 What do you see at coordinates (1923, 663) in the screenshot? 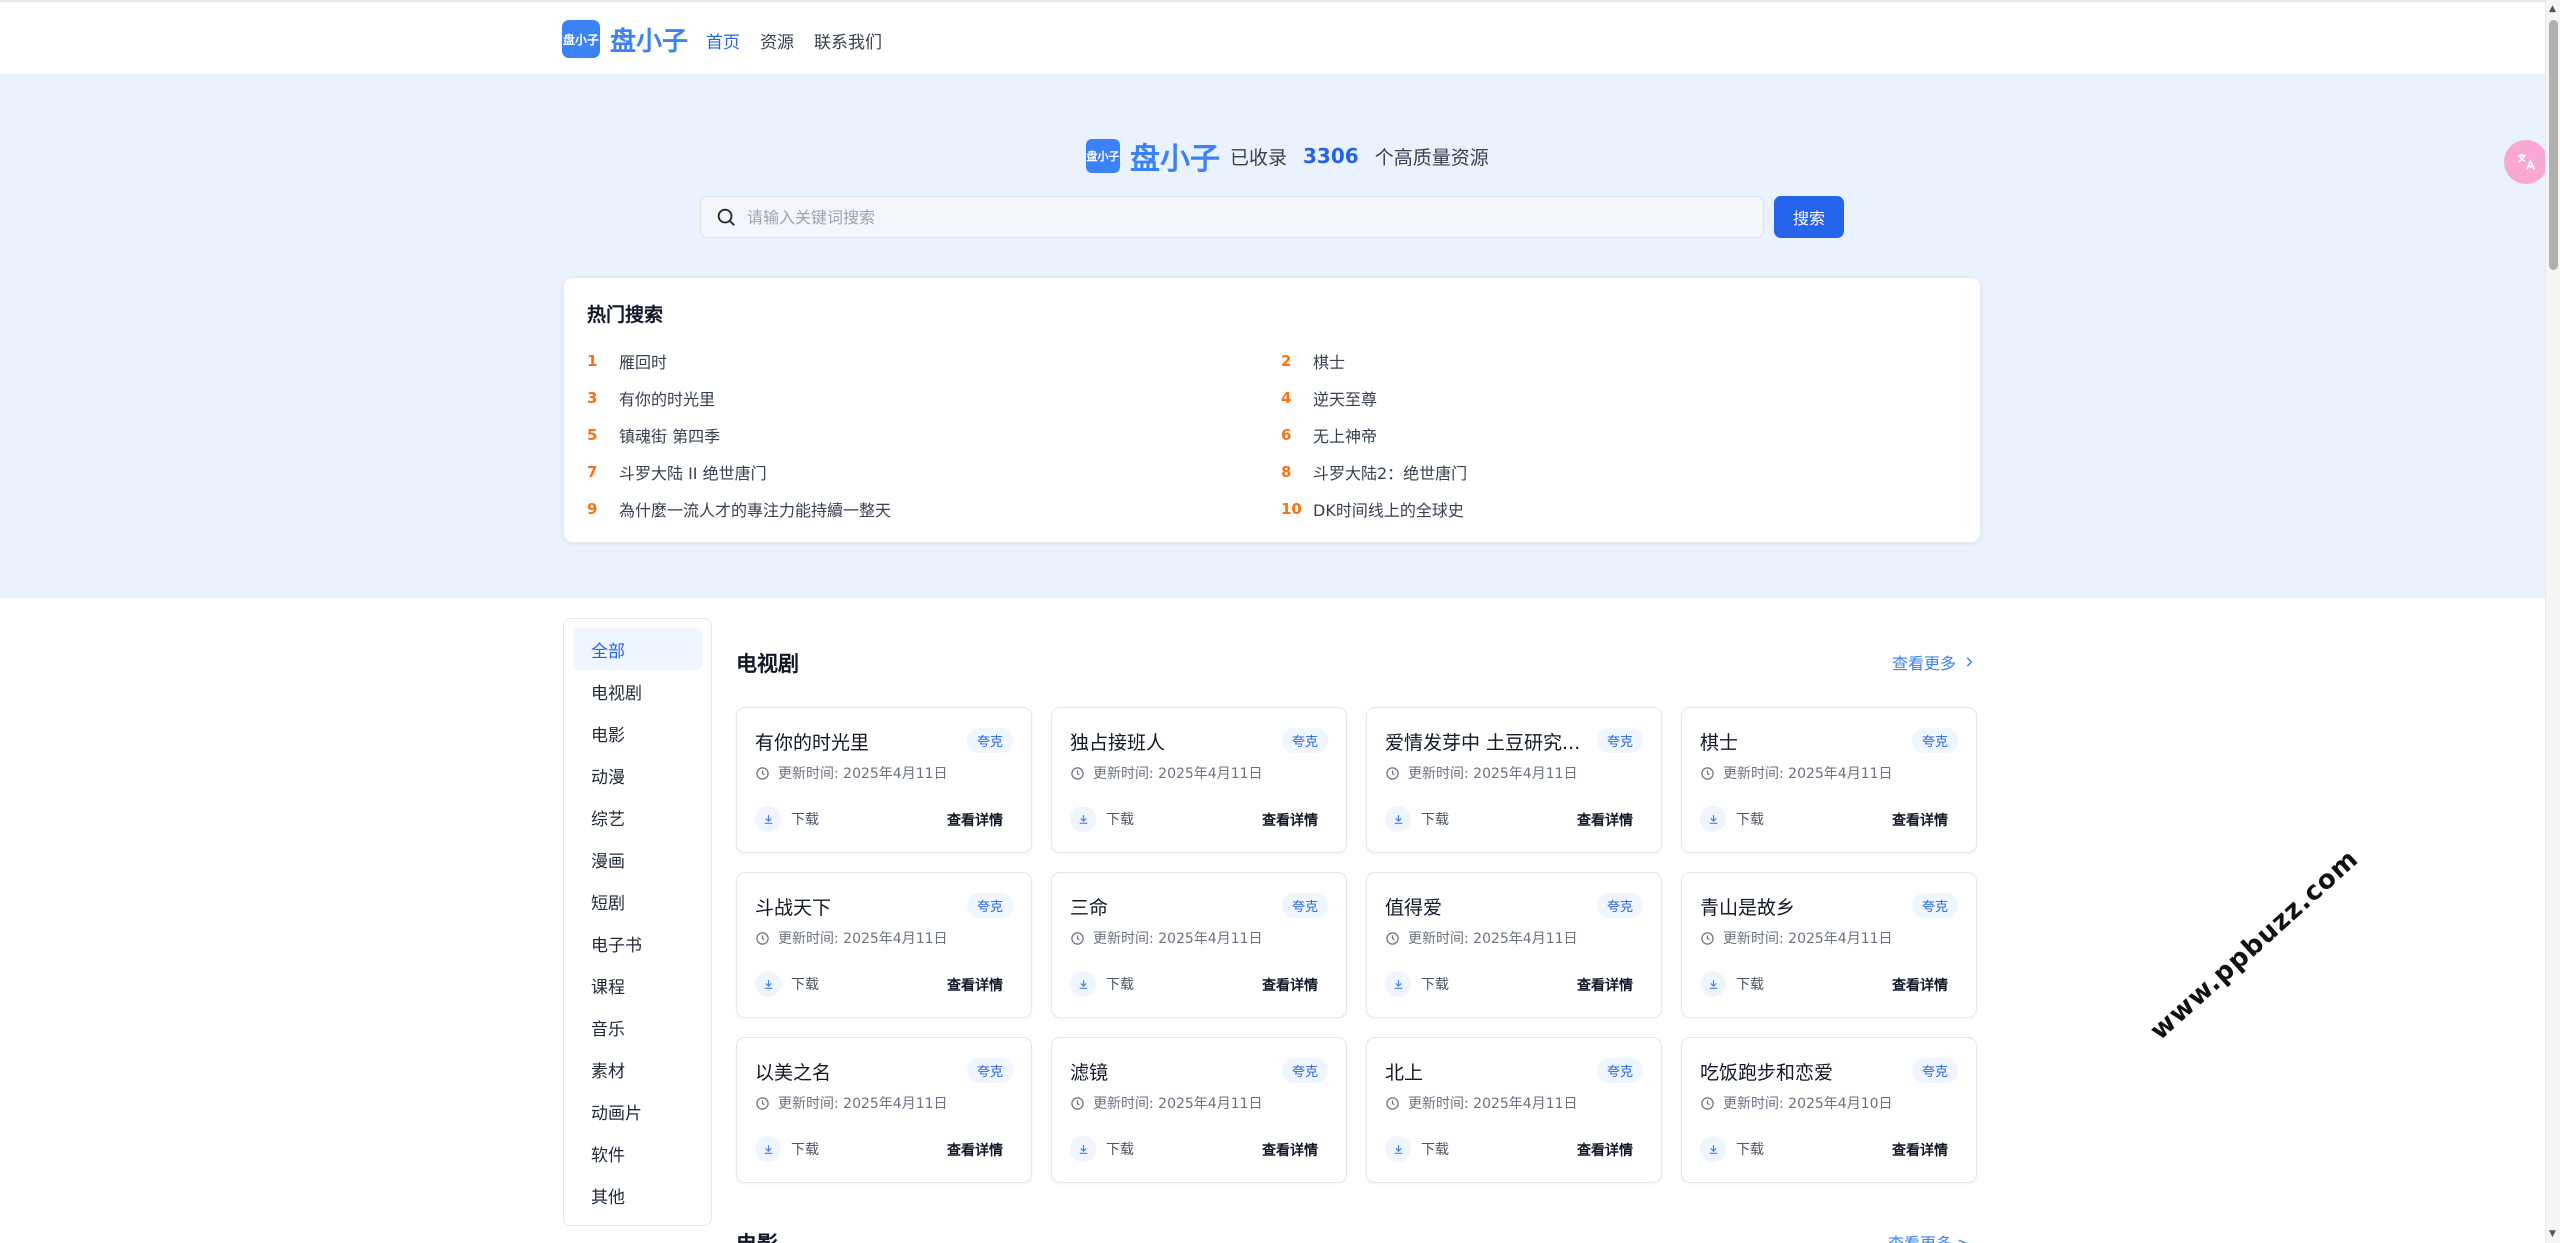
I see `view-more-label: 查看更多` at bounding box center [1923, 663].